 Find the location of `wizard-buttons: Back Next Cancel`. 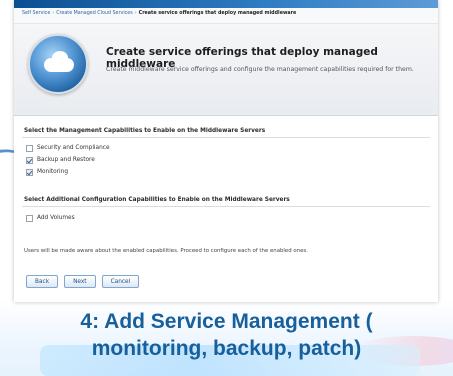

wizard-buttons: Back Next Cancel is located at coordinates (83, 281).